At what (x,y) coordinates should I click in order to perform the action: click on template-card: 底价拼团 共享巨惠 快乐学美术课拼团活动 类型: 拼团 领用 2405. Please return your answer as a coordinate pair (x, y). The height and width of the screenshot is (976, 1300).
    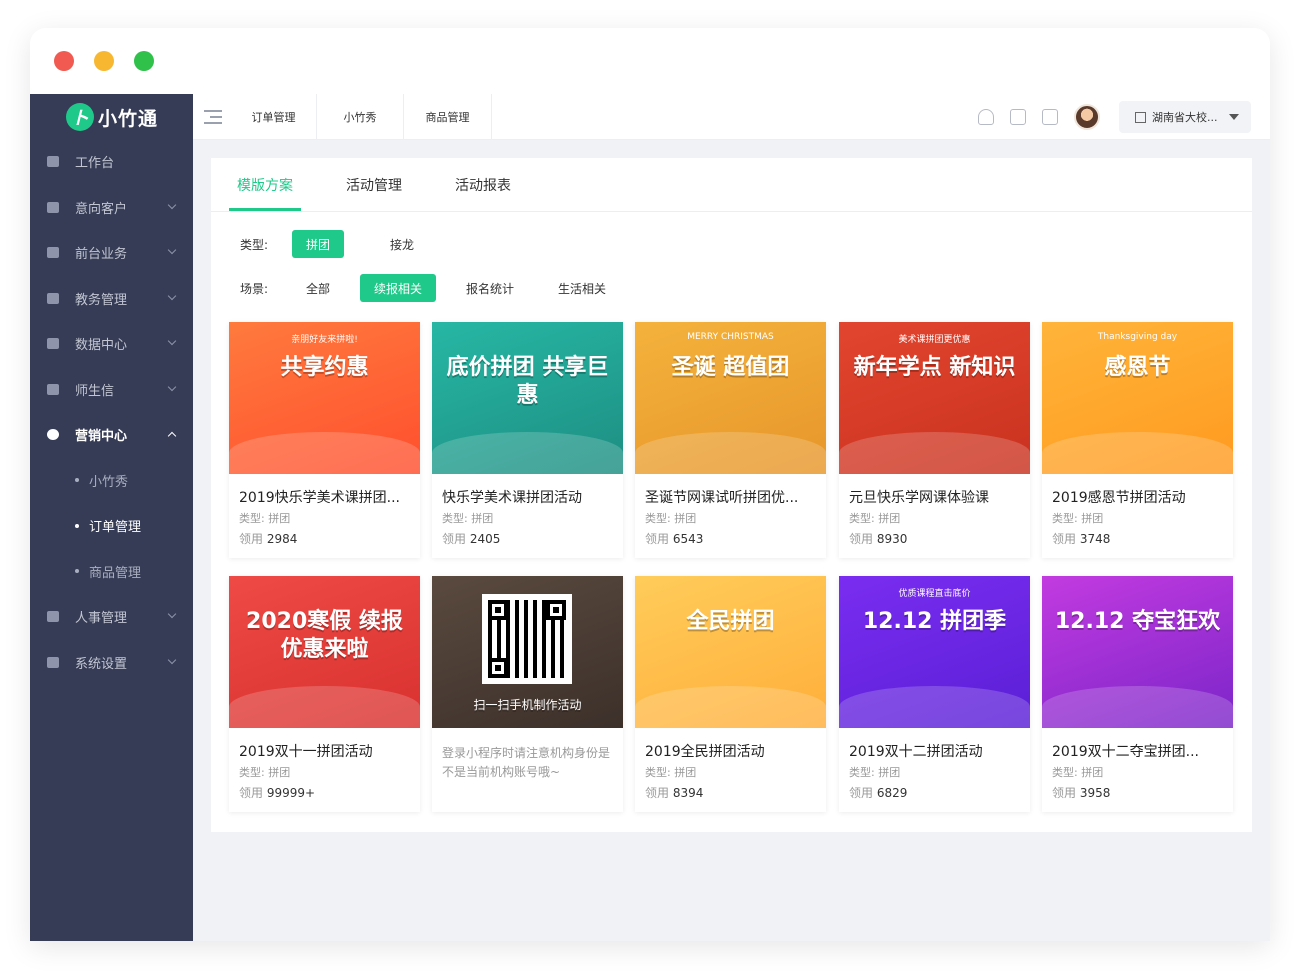
    Looking at the image, I should click on (527, 440).